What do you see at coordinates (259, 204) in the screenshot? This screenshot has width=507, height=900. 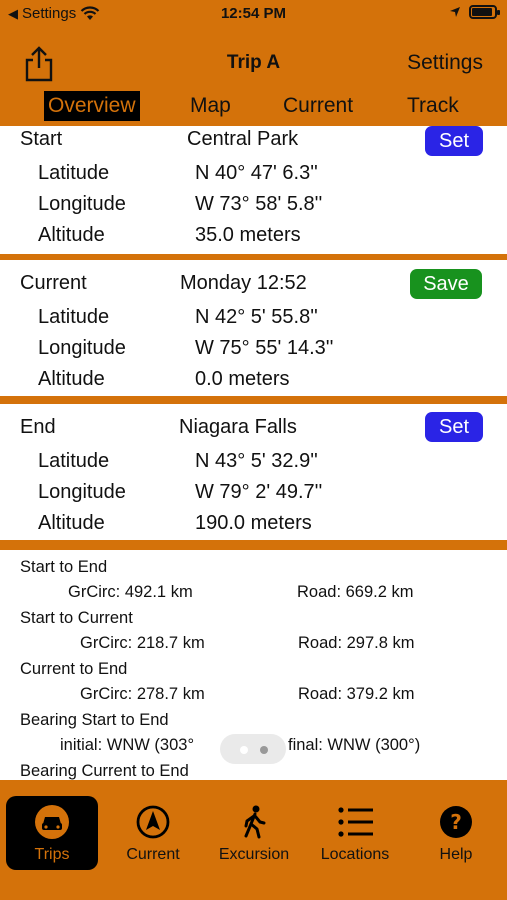 I see `start-longitude-value: W 73° 58' 5.8''` at bounding box center [259, 204].